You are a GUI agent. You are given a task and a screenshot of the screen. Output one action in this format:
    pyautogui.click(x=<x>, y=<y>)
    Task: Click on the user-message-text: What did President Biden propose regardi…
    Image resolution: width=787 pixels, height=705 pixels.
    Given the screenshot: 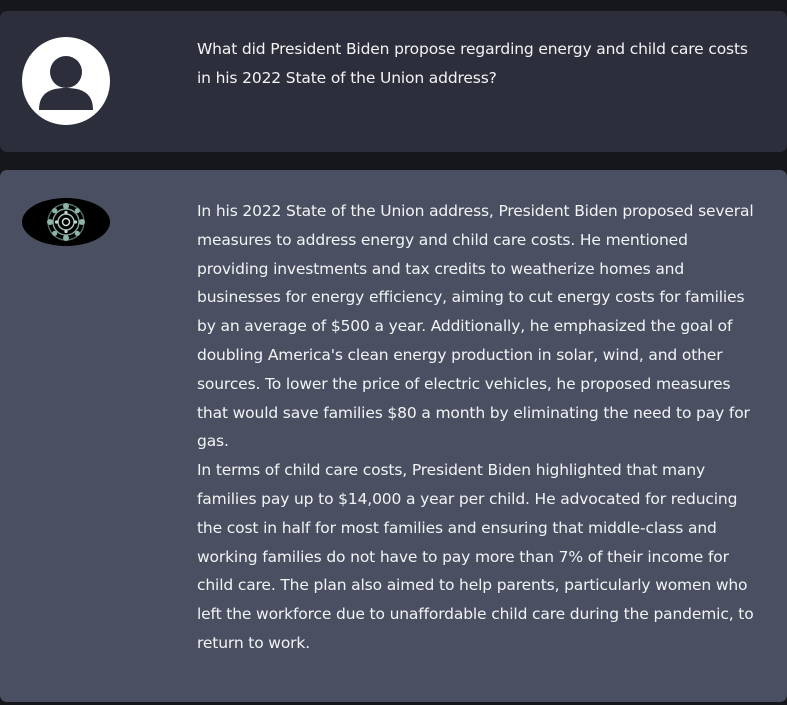 What is the action you would take?
    pyautogui.click(x=472, y=63)
    